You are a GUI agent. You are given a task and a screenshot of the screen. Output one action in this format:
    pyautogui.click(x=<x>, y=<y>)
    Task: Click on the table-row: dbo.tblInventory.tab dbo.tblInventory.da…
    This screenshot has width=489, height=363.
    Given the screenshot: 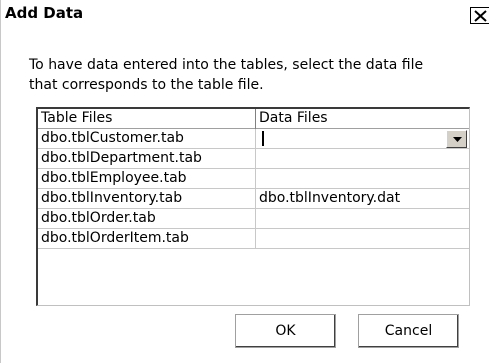 What is the action you would take?
    pyautogui.click(x=253, y=199)
    